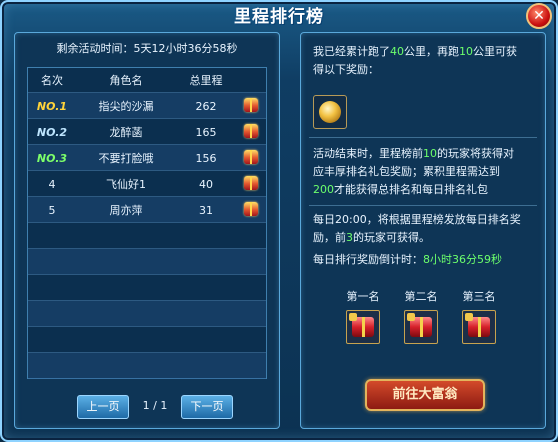 Image resolution: width=558 pixels, height=442 pixels. What do you see at coordinates (425, 395) in the screenshot?
I see `go-to-monopoly-button: 前往大富翁` at bounding box center [425, 395].